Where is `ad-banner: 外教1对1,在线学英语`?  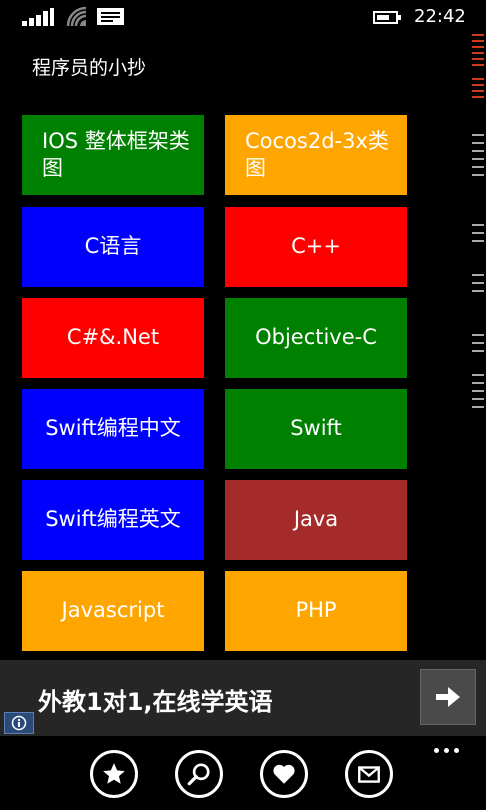 ad-banner: 外教1对1,在线学英语 is located at coordinates (243, 698).